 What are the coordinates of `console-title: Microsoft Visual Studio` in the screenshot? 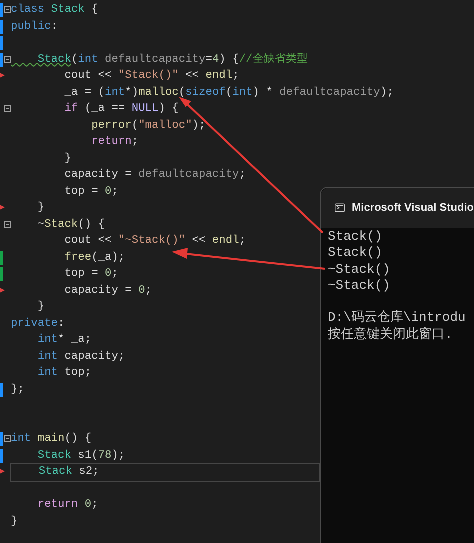 It's located at (413, 208).